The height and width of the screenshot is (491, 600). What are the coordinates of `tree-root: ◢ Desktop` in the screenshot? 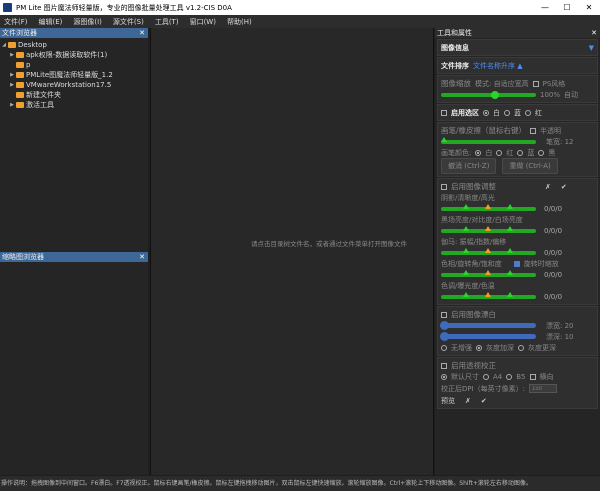 It's located at (74, 45).